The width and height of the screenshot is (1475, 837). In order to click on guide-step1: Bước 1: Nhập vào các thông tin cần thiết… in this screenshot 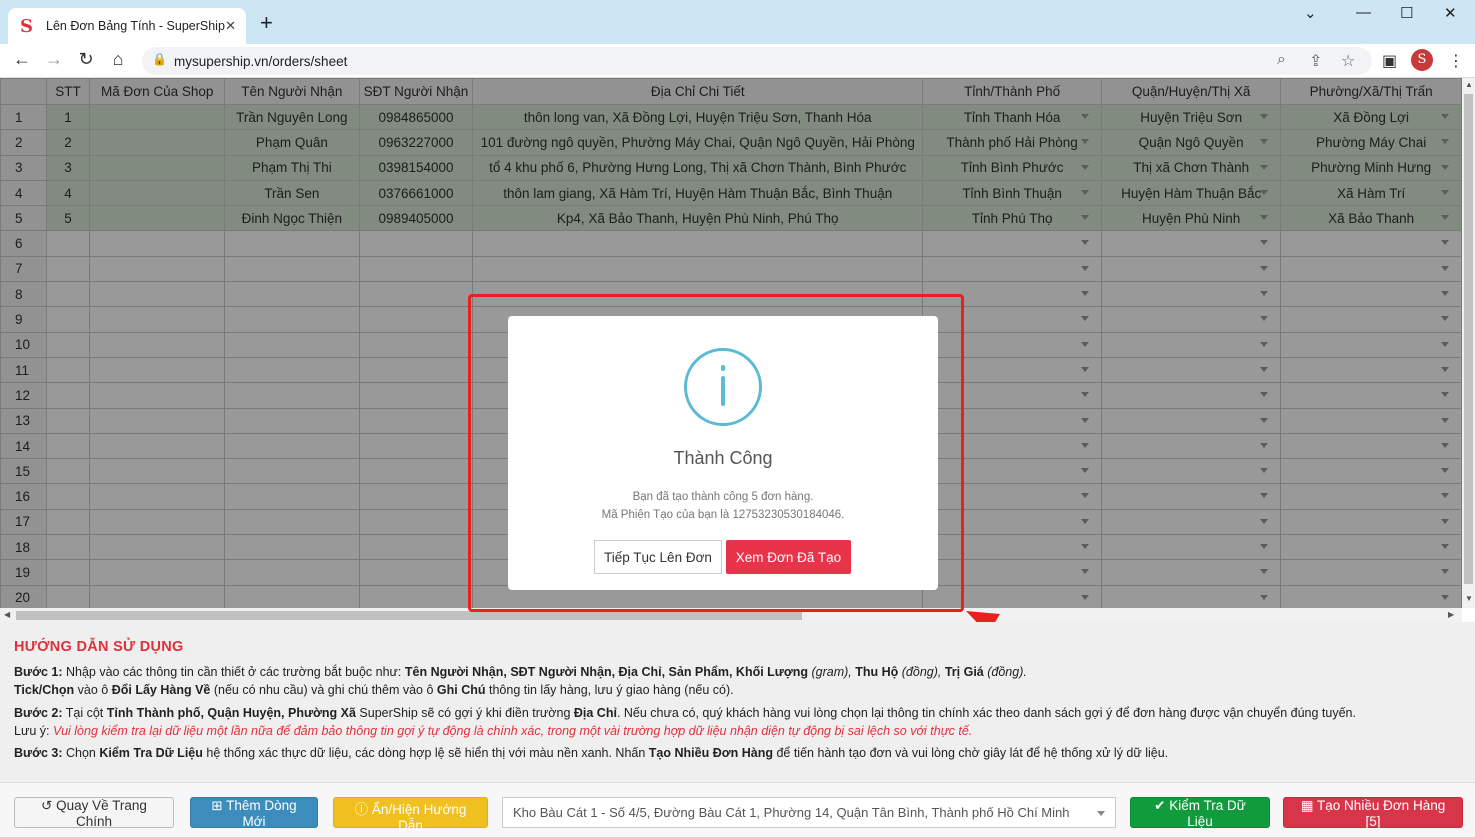, I will do `click(520, 672)`.